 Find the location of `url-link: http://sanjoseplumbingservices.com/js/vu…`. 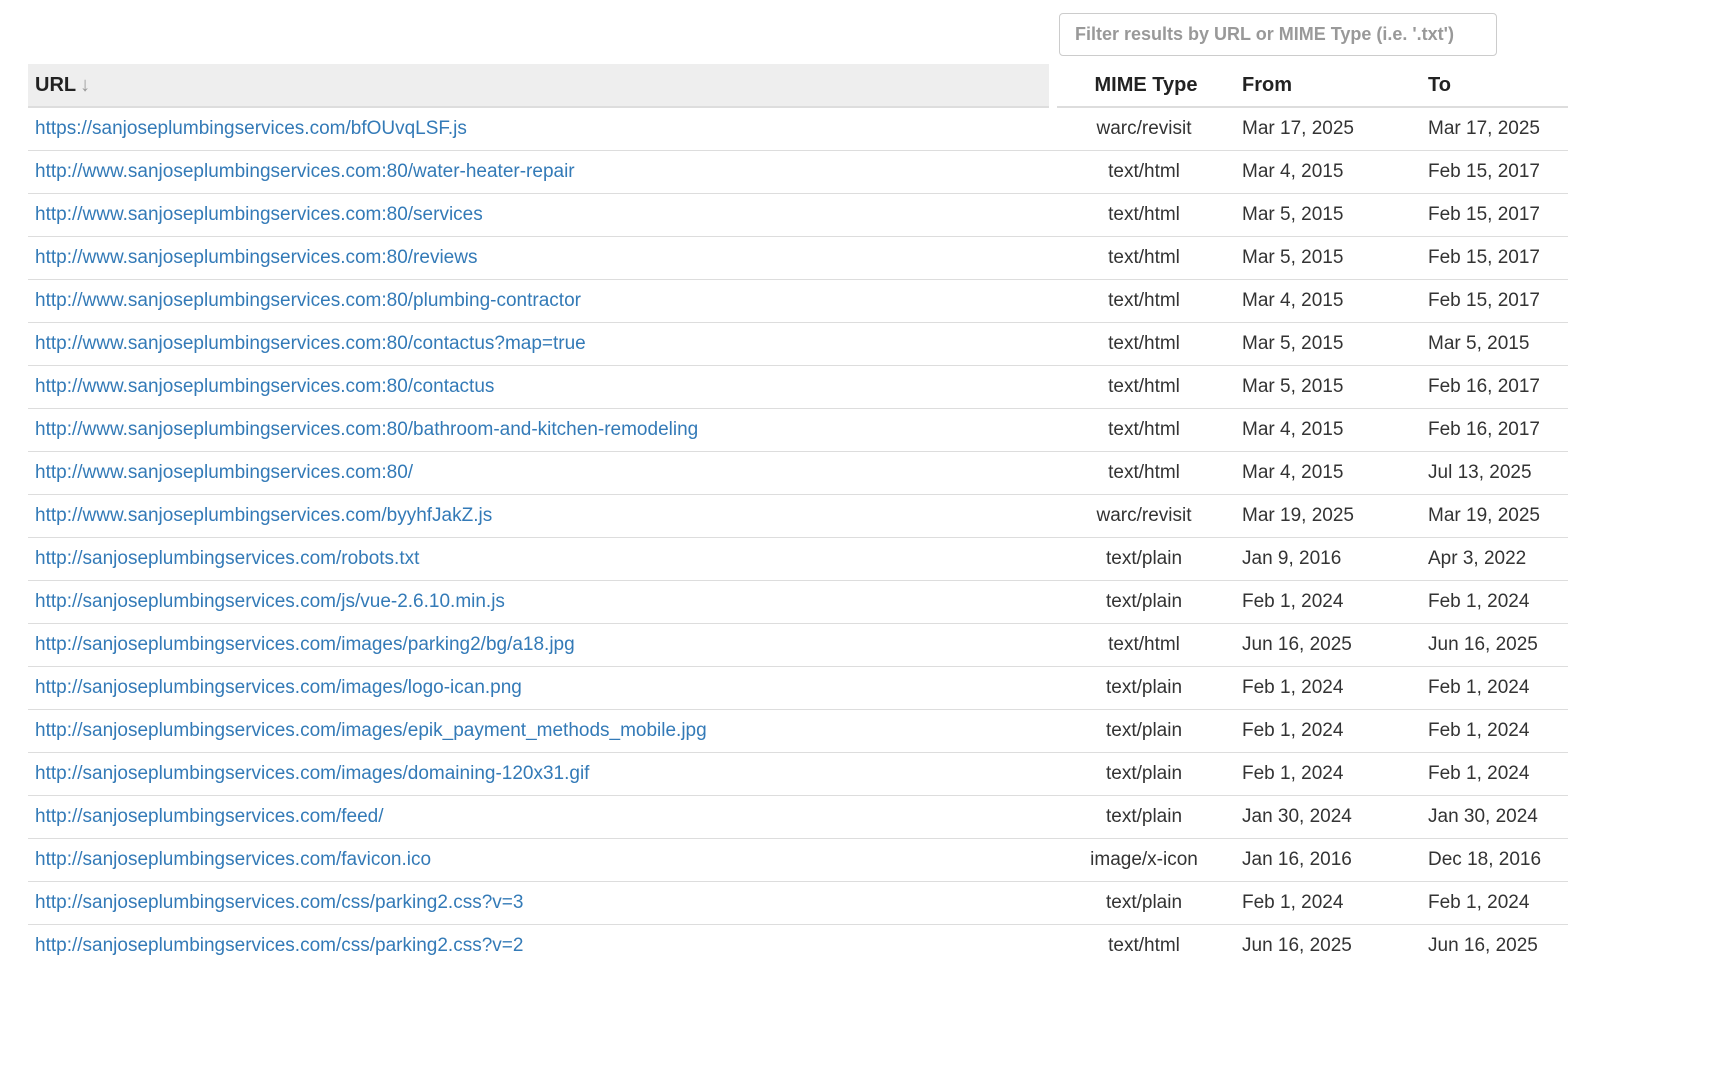

url-link: http://sanjoseplumbingservices.com/js/vu… is located at coordinates (270, 601).